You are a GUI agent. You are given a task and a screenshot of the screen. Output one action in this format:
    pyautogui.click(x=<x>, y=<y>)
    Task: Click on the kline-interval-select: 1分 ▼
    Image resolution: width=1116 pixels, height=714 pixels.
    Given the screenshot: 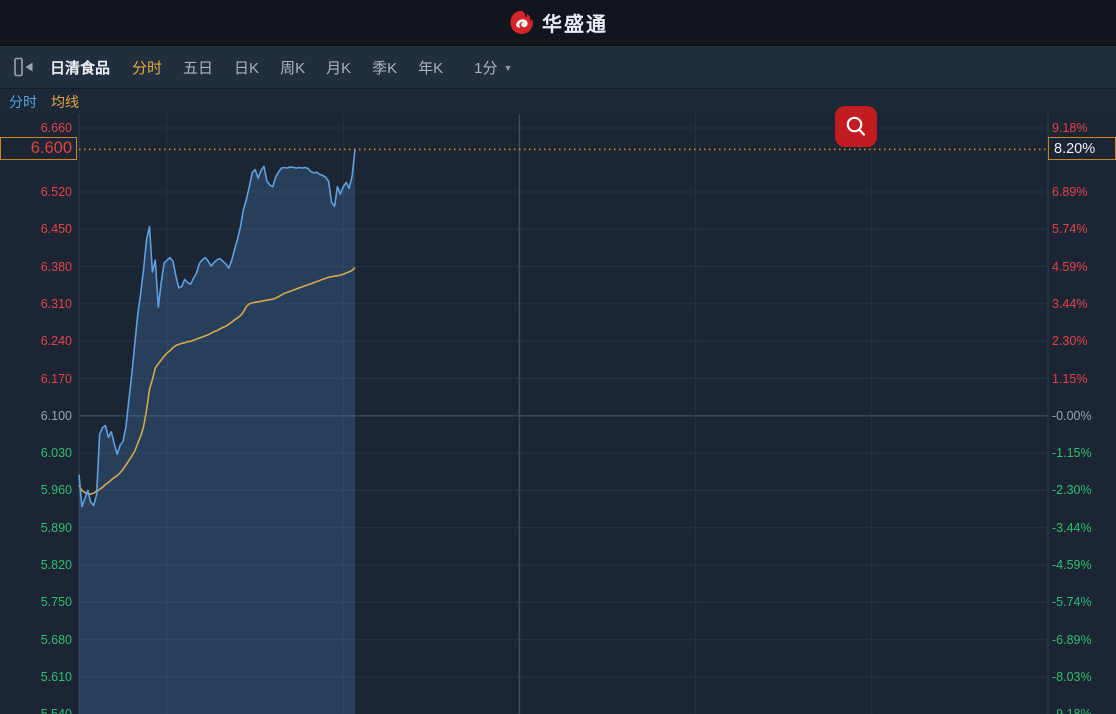 What is the action you would take?
    pyautogui.click(x=493, y=67)
    